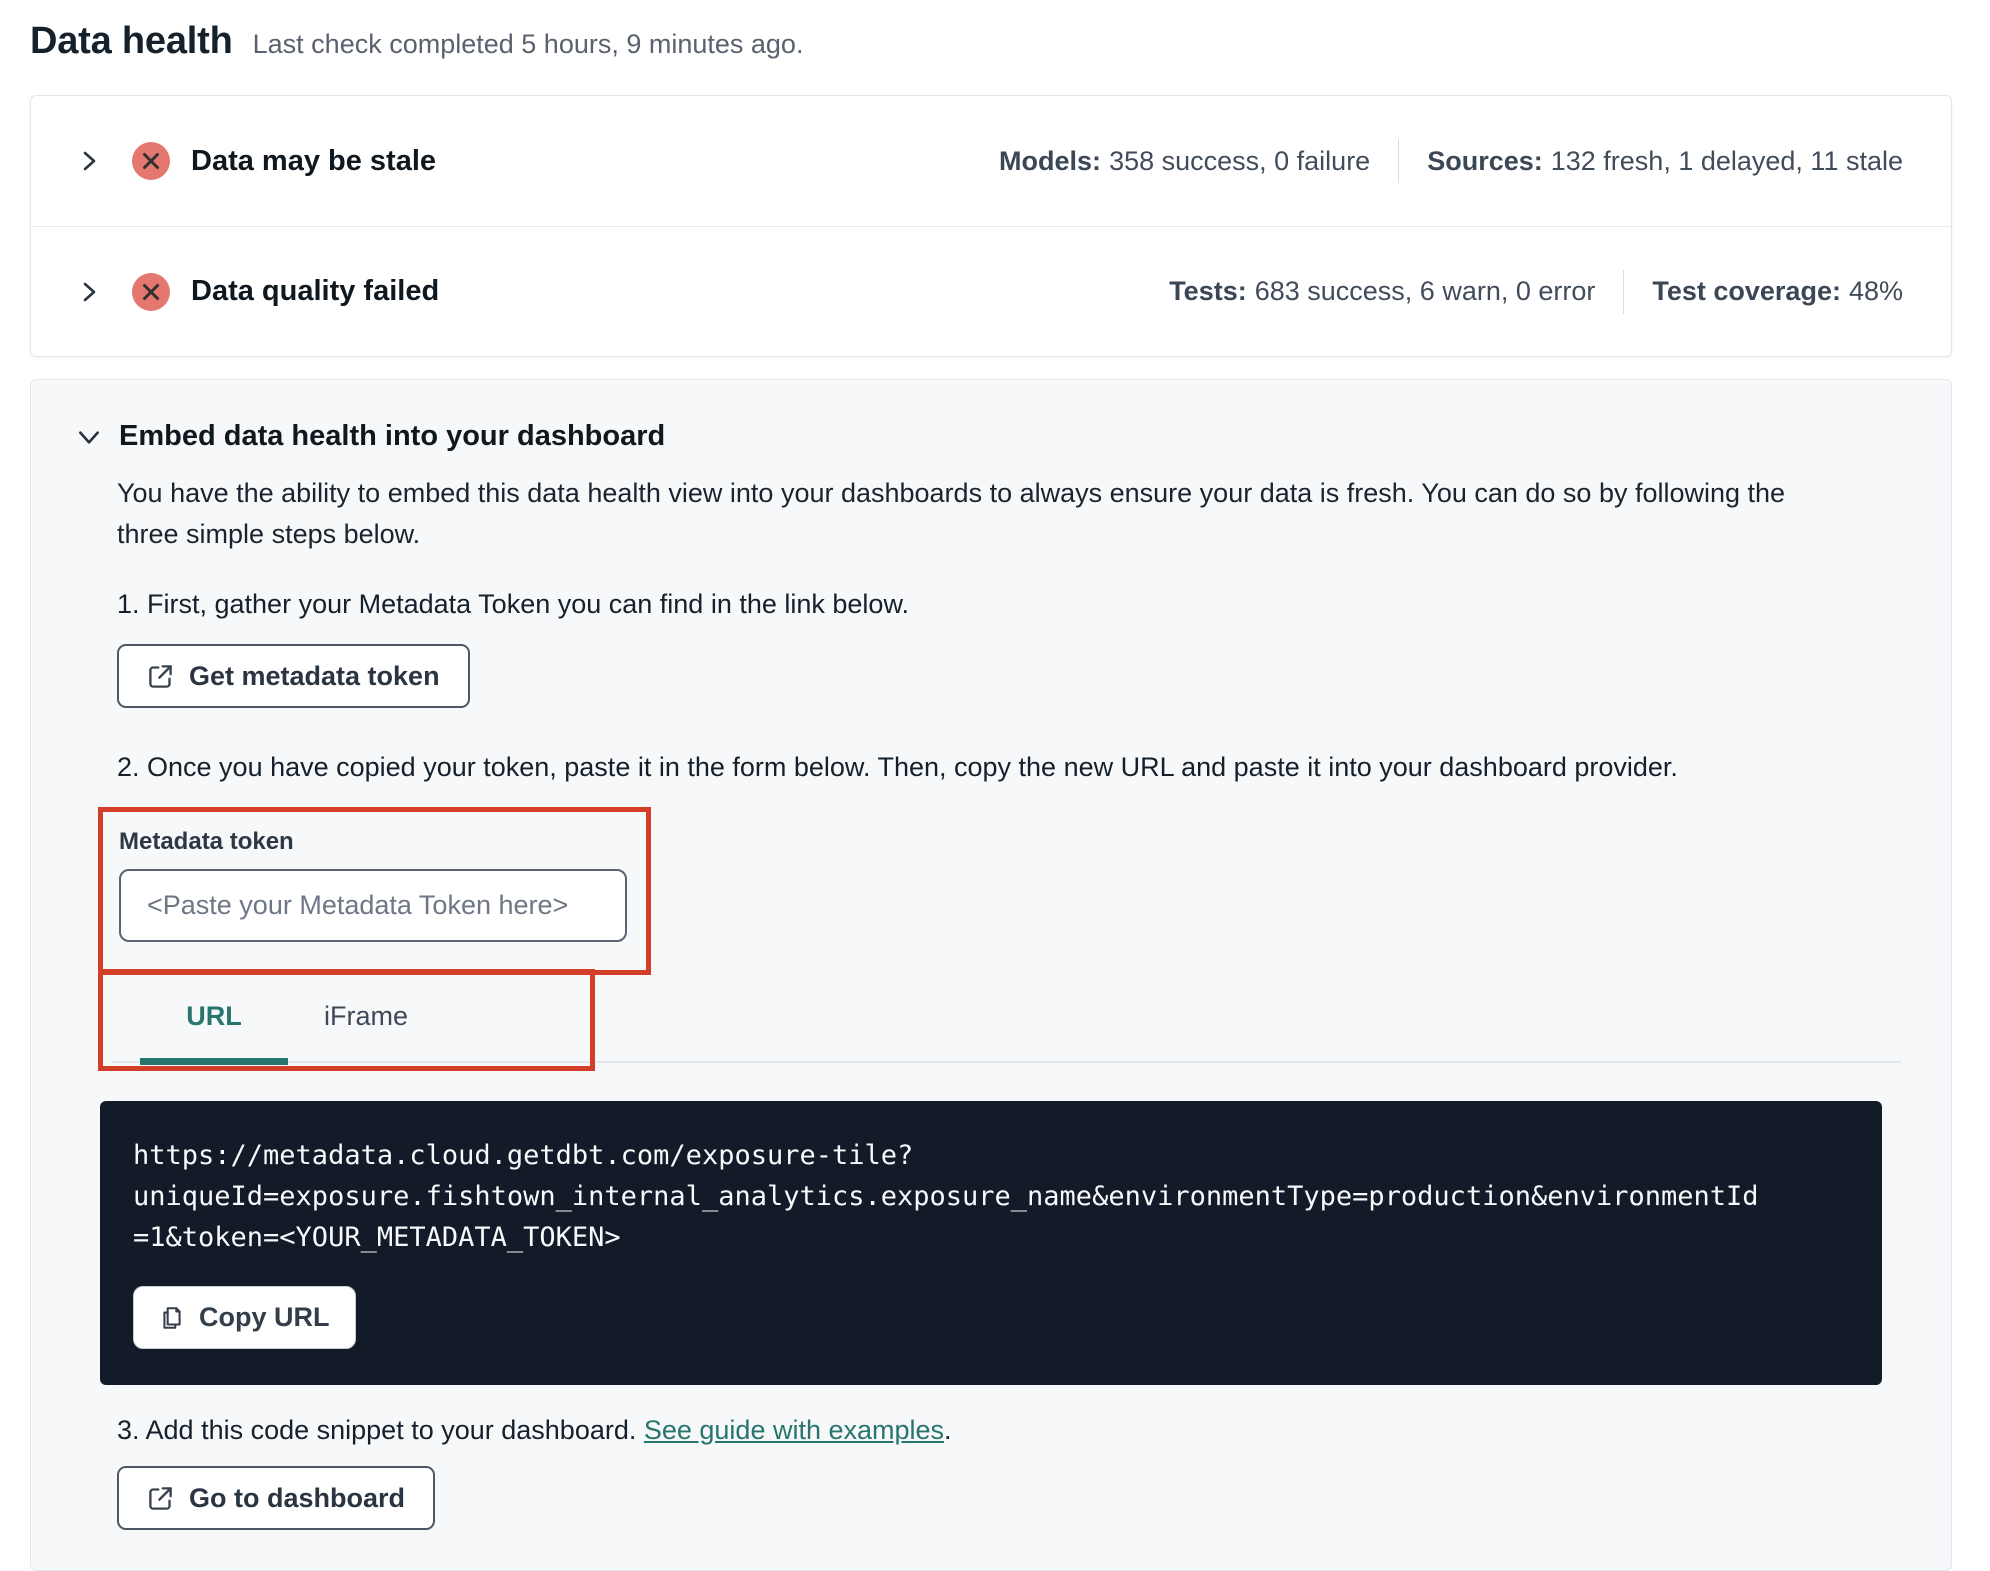 The width and height of the screenshot is (1990, 1571). I want to click on chevron-down-icon, so click(89, 437).